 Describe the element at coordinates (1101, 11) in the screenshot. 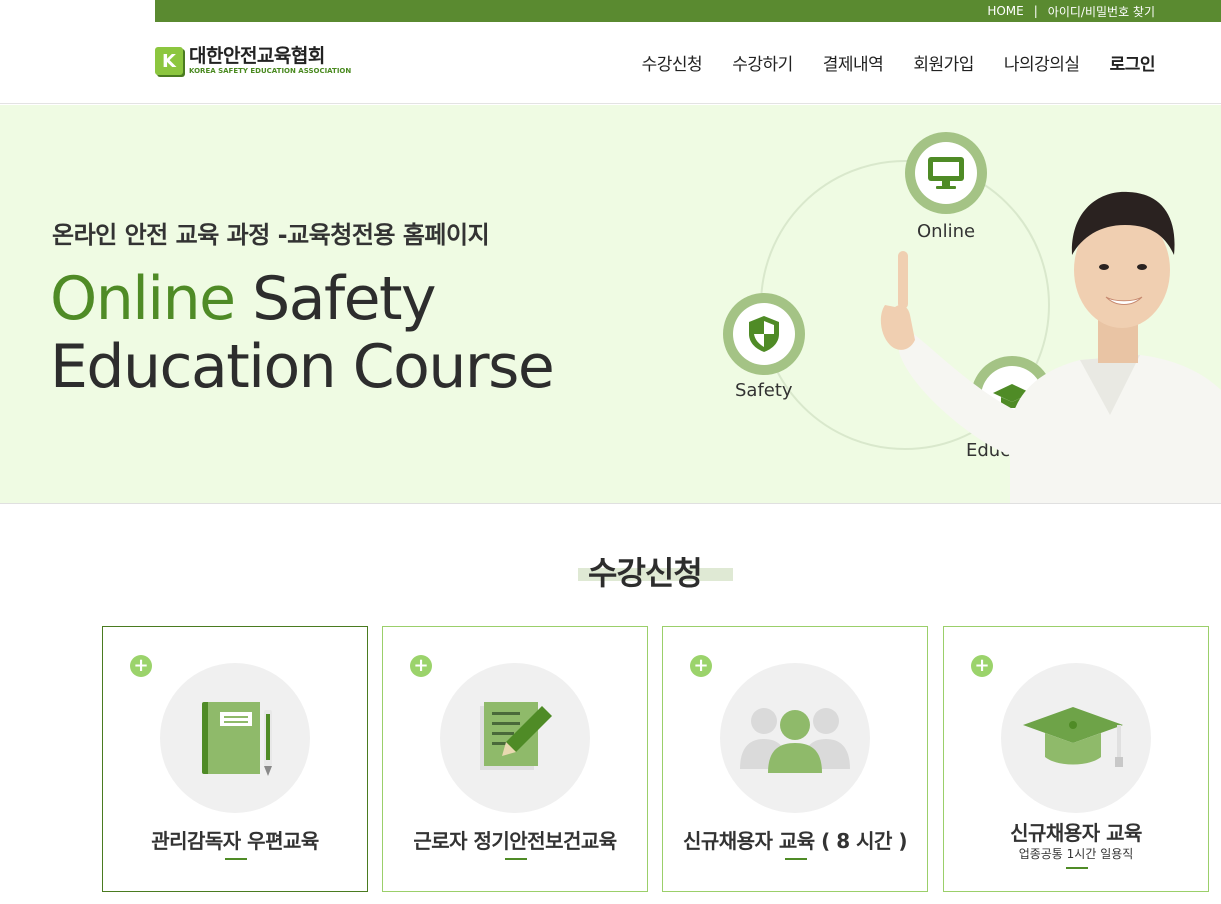

I see `find-account-link: 아이디/비밀번호 찾기` at that location.